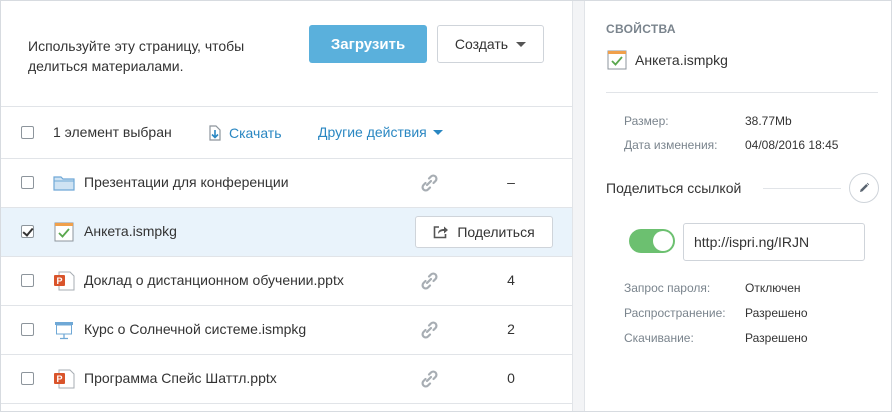  What do you see at coordinates (511, 329) in the screenshot?
I see `share-count: 2` at bounding box center [511, 329].